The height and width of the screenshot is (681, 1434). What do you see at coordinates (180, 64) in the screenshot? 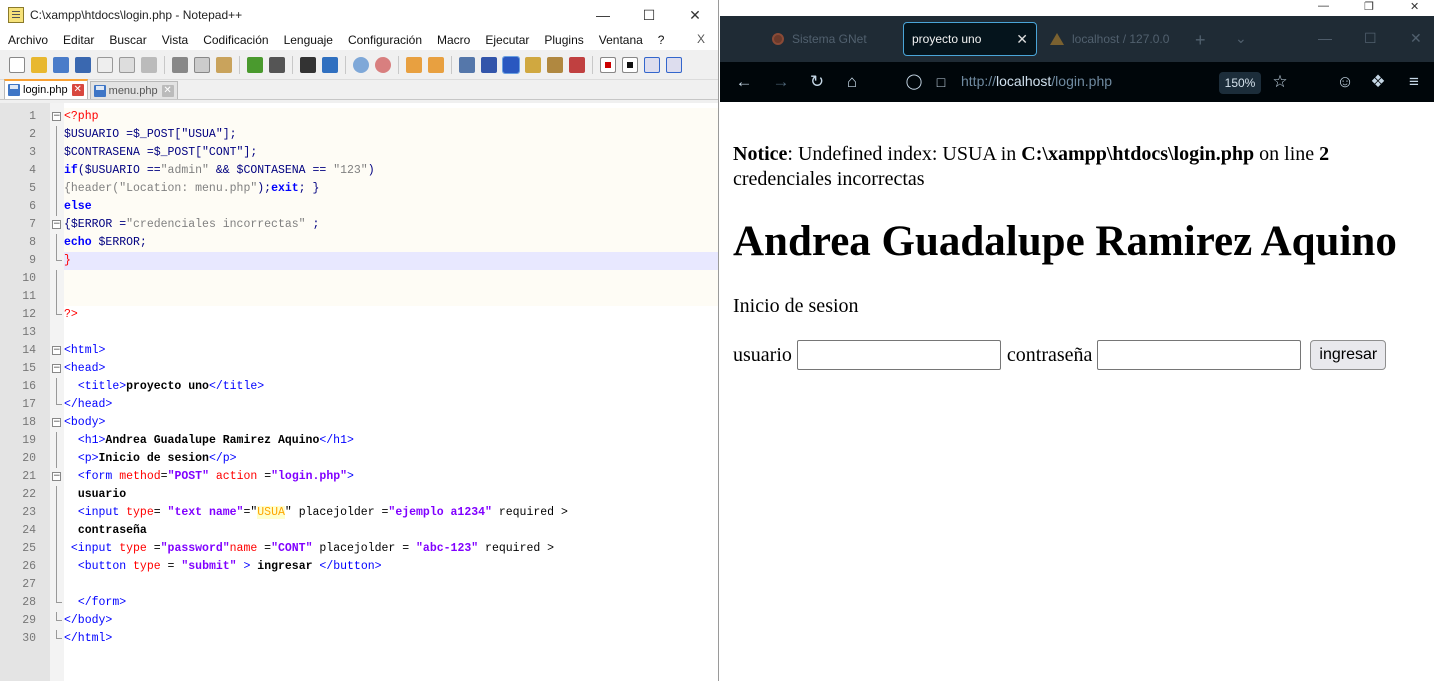
I see `cut-icon` at bounding box center [180, 64].